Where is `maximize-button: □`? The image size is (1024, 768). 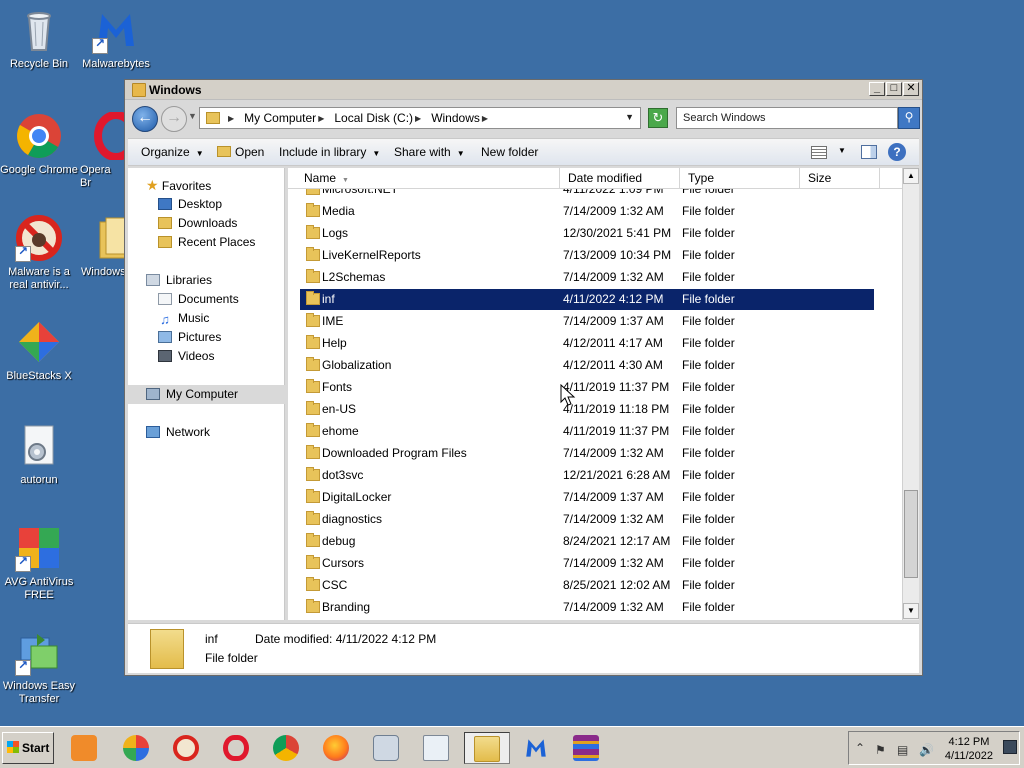 maximize-button: □ is located at coordinates (894, 89).